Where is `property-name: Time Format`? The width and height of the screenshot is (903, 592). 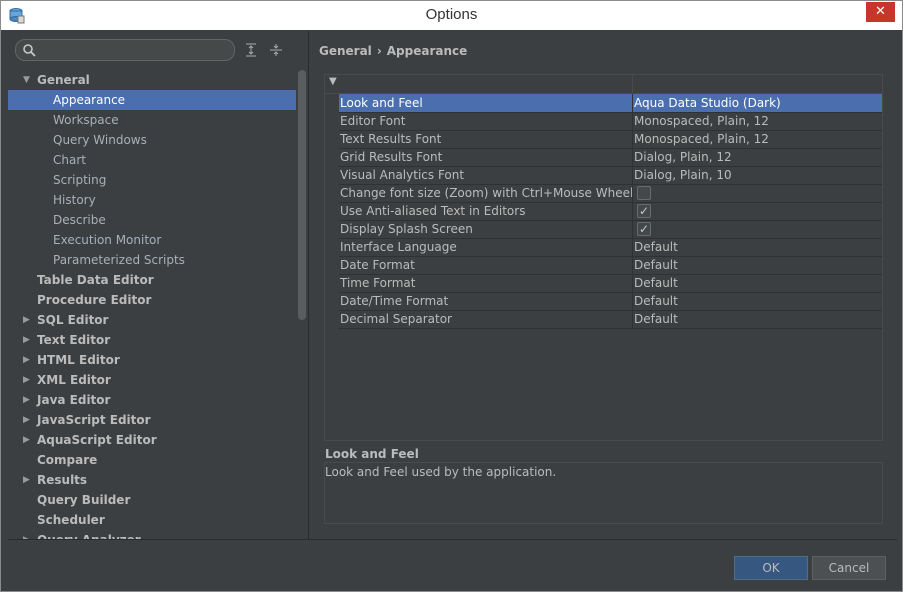
property-name: Time Format is located at coordinates (378, 283).